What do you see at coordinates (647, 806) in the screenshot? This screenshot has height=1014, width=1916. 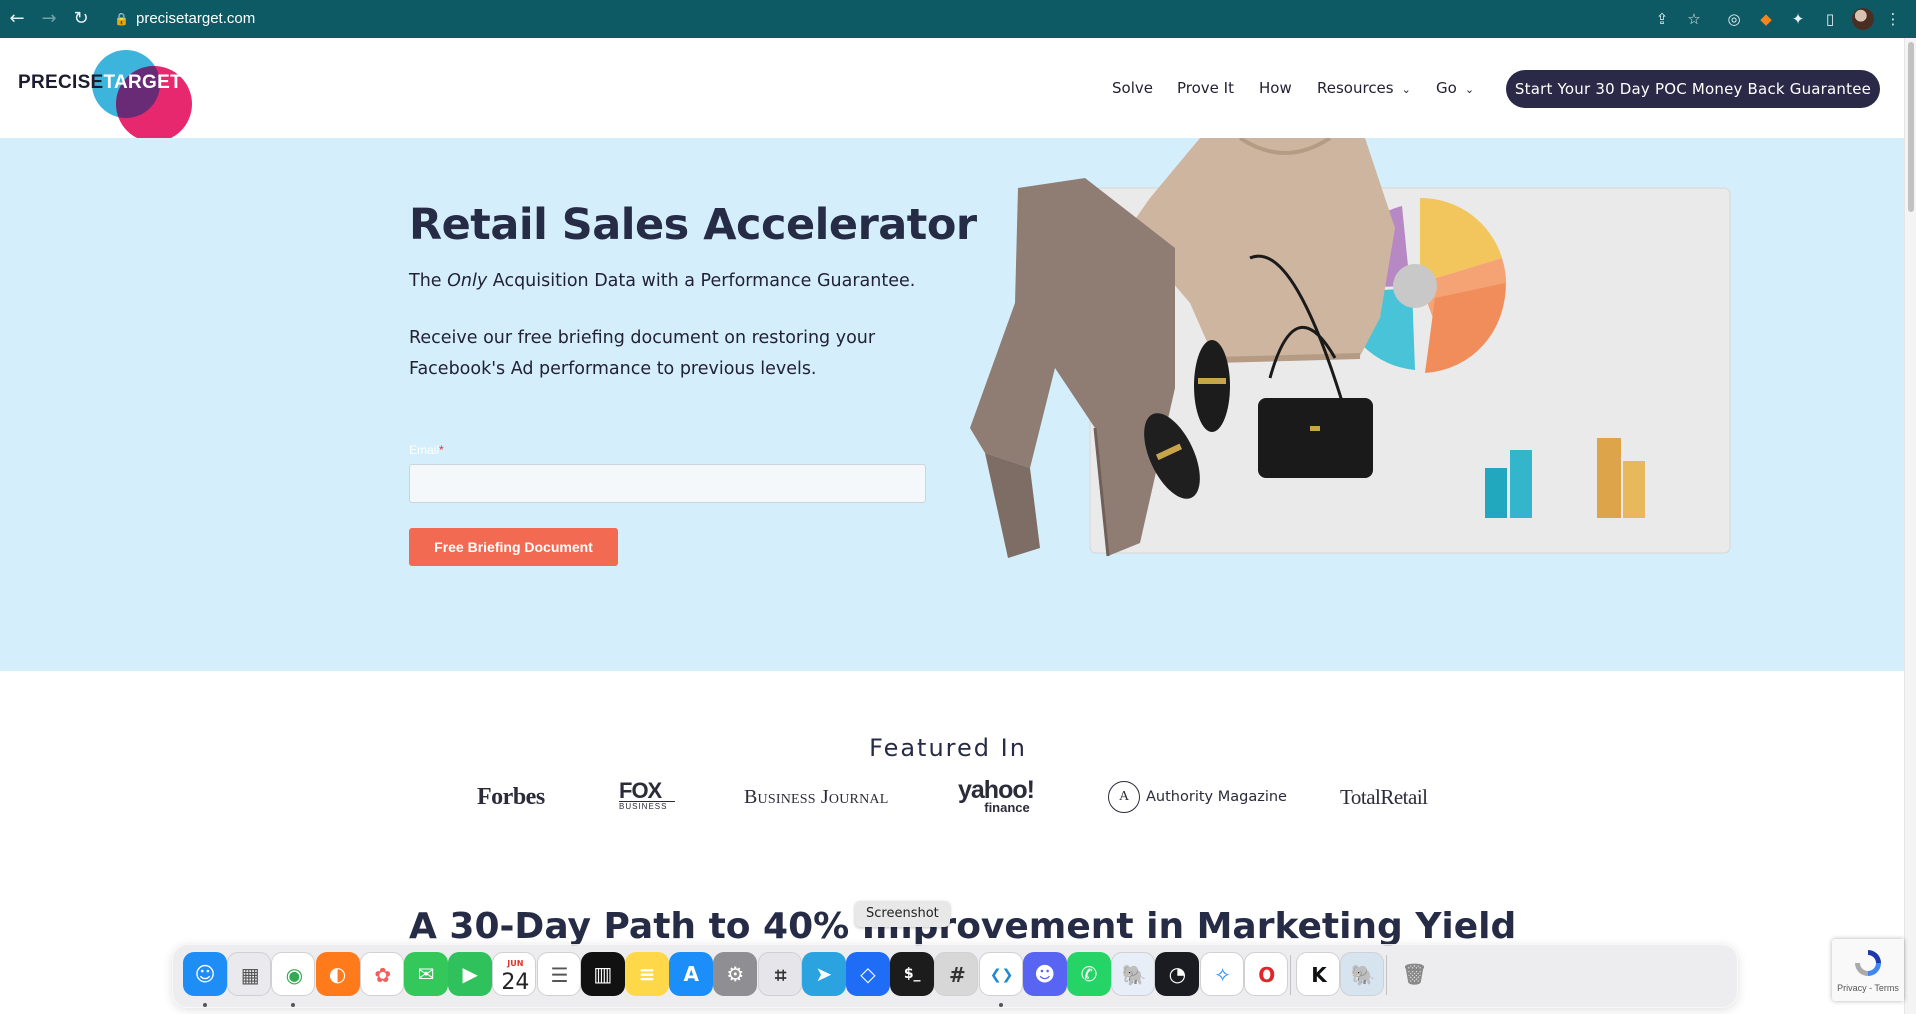 I see `fox-subtitle: BUSINESS` at bounding box center [647, 806].